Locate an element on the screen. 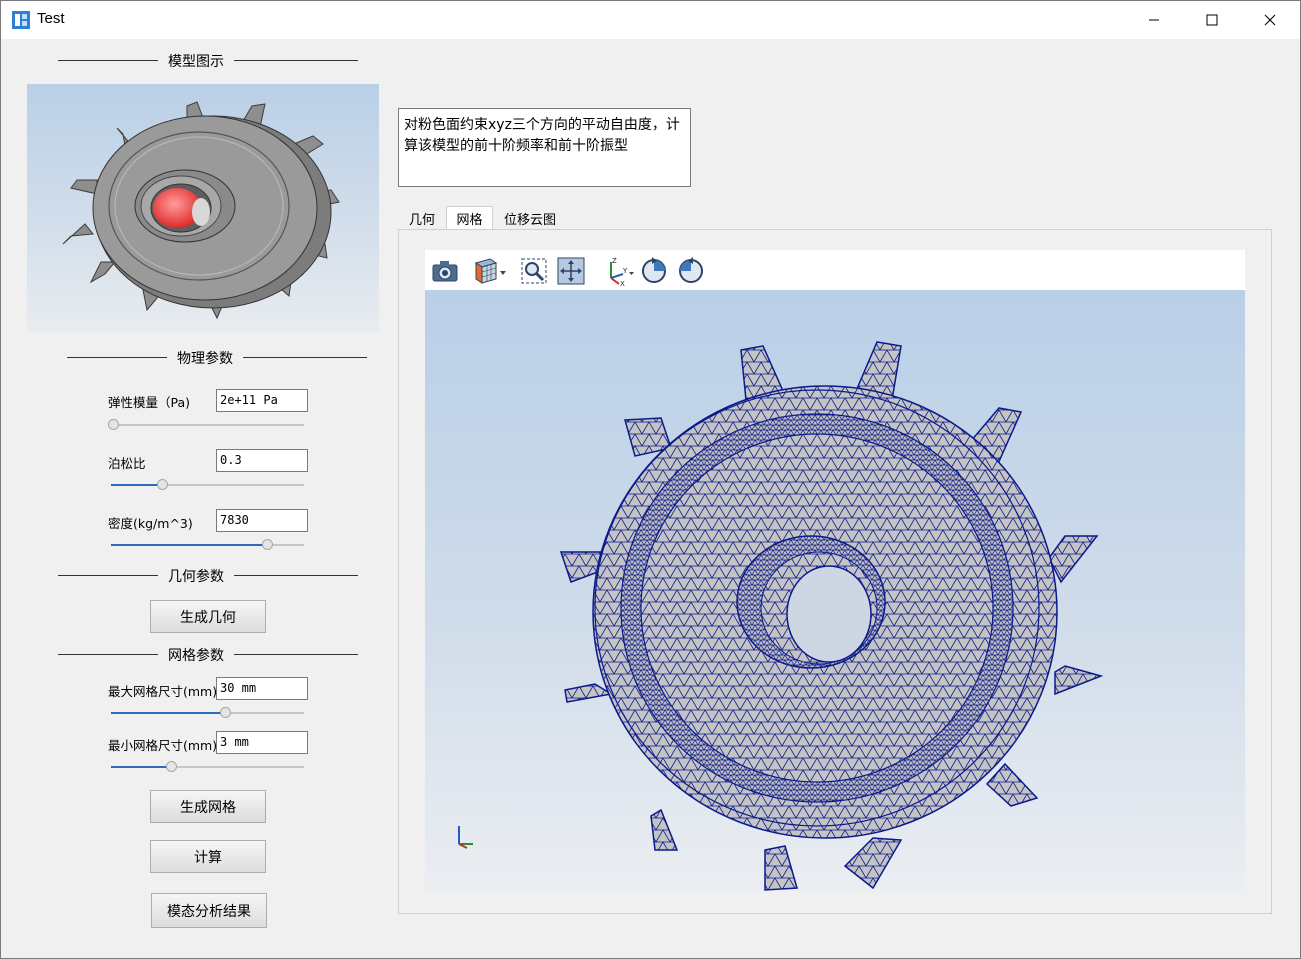 This screenshot has height=959, width=1301. max-mesh-size-label: 最大网格尺寸(mm) is located at coordinates (163, 691).